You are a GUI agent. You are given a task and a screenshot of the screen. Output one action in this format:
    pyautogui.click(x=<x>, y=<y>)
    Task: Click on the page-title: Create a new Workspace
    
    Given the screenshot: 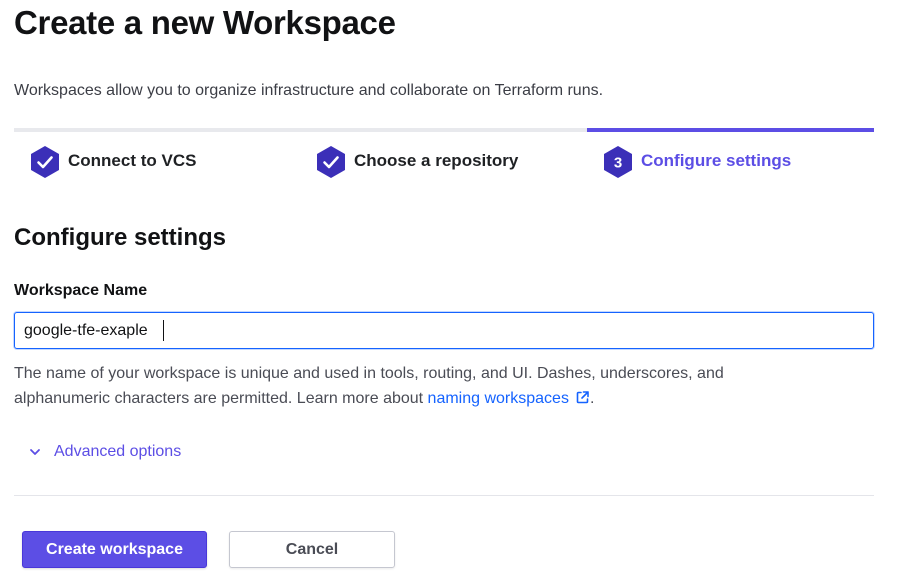 What is the action you would take?
    pyautogui.click(x=205, y=22)
    